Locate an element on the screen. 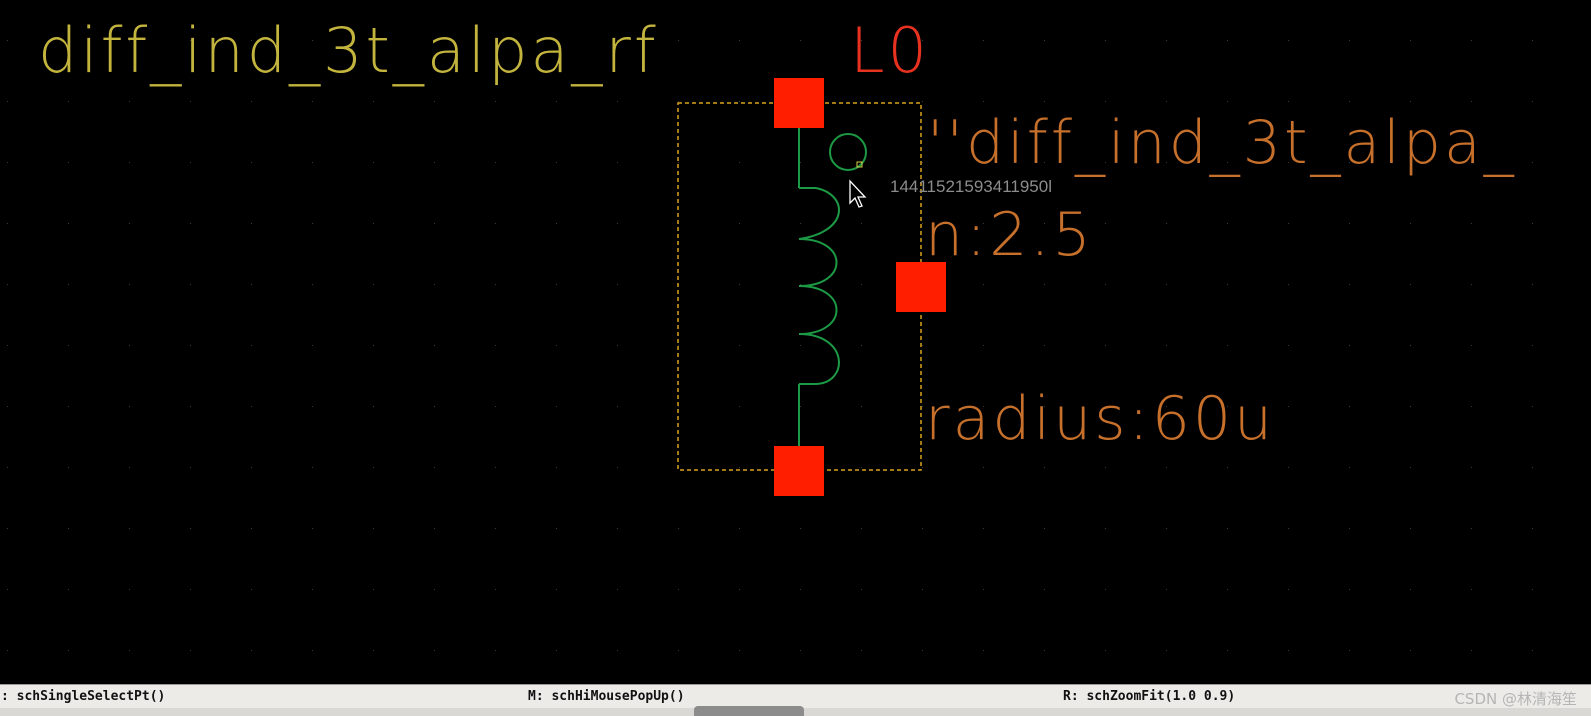 The height and width of the screenshot is (716, 1591). watermark: CSDN @林清海笙 is located at coordinates (1515, 699).